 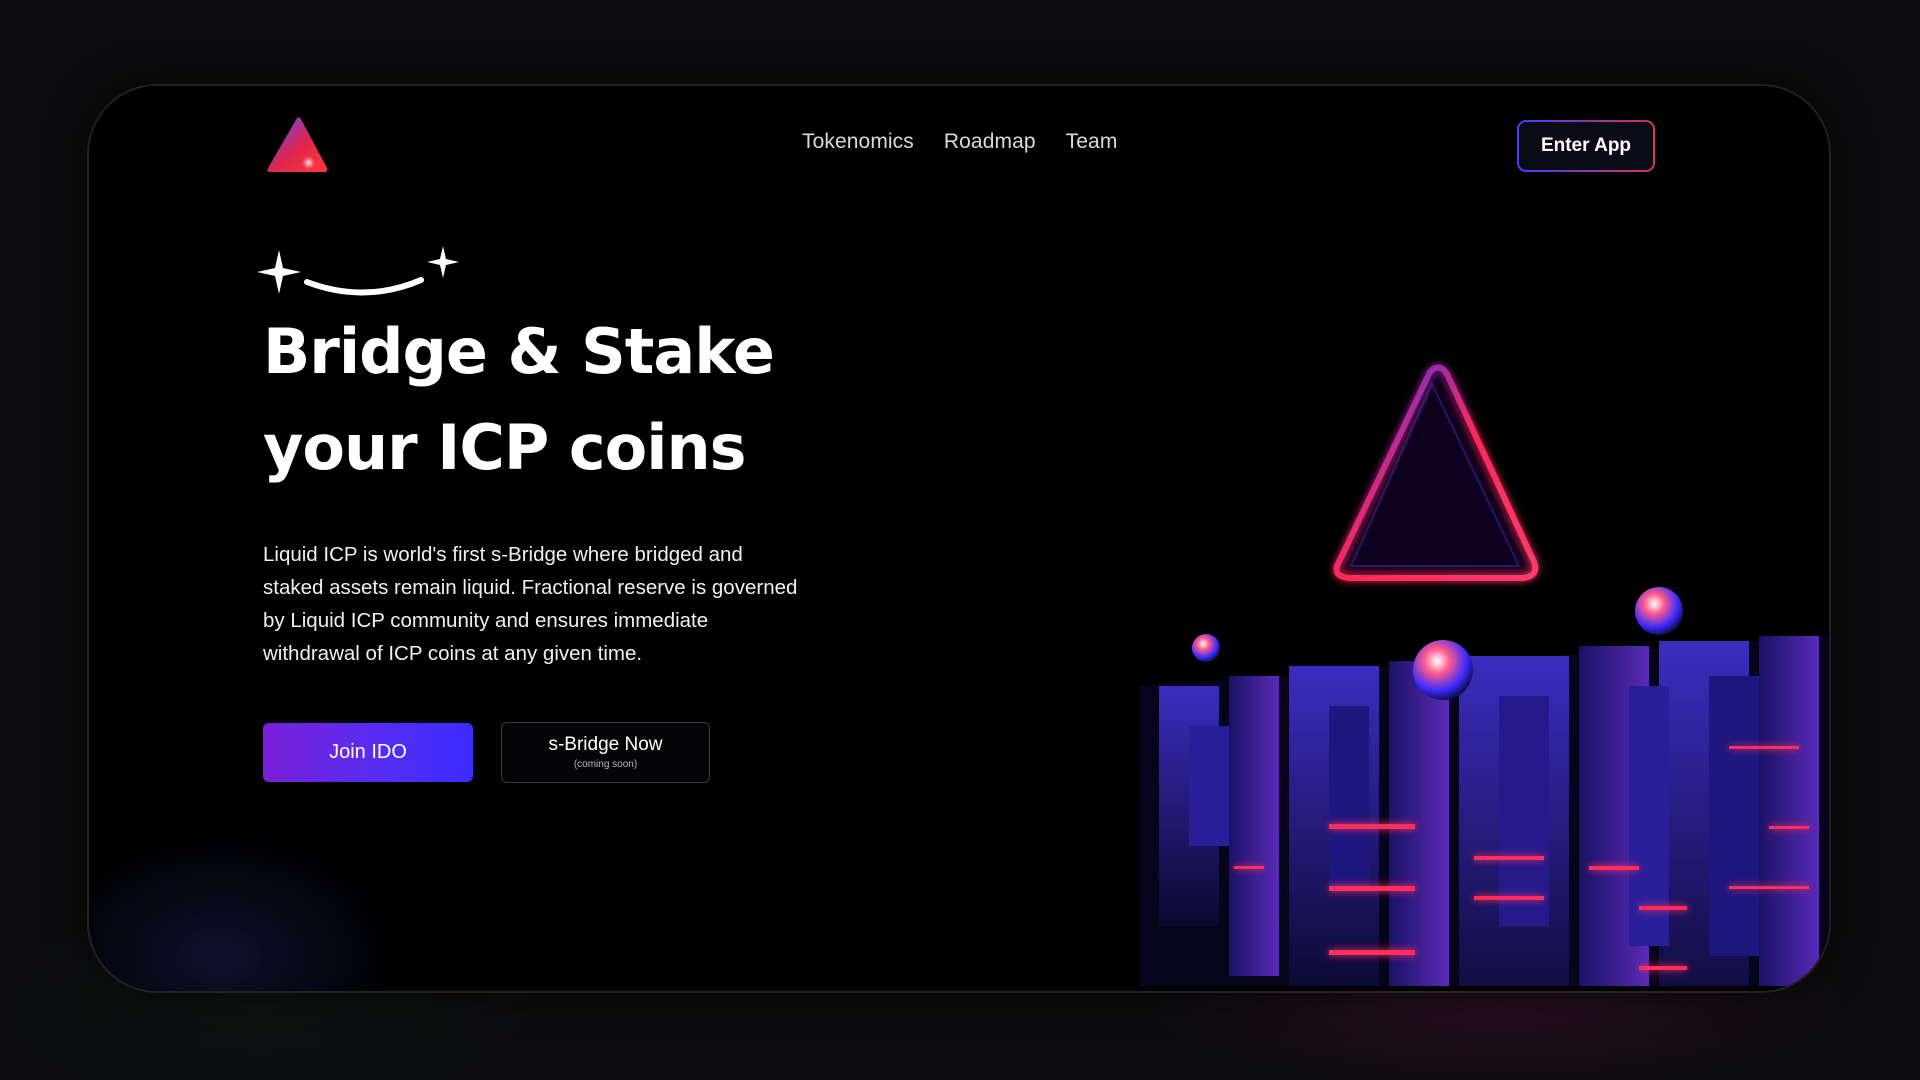 I want to click on hero-title-line-1: Bridge & Stake, so click(x=519, y=351).